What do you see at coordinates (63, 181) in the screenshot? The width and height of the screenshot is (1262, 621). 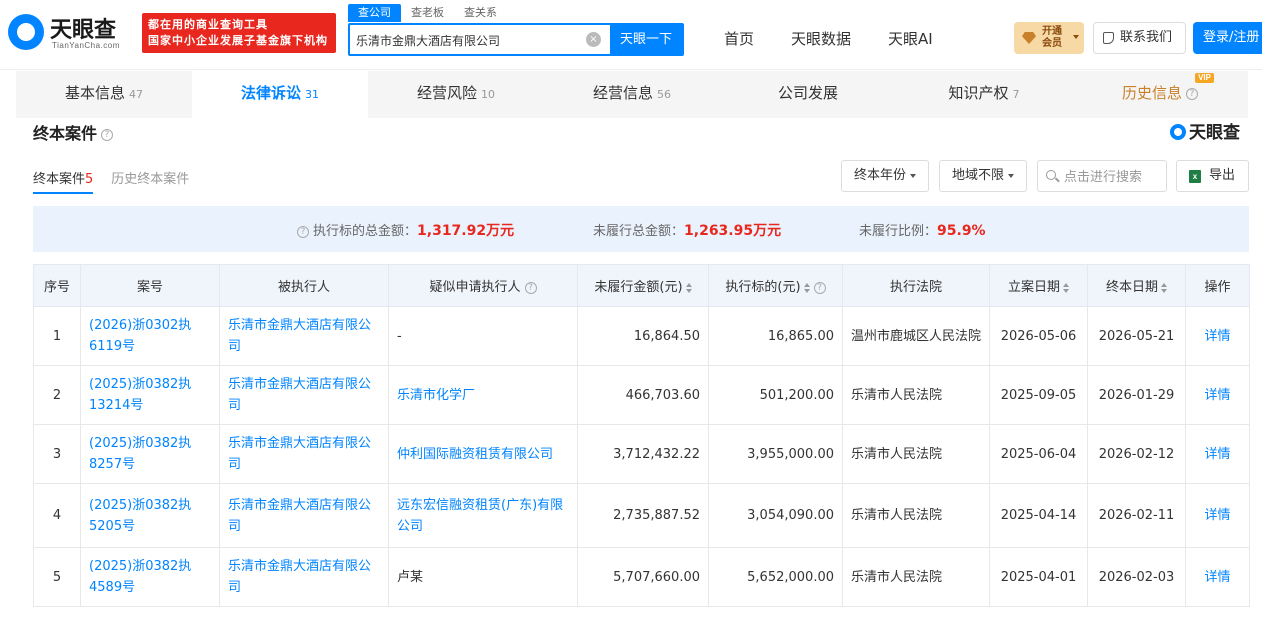 I see `subtab-final-cases: 终本案件5` at bounding box center [63, 181].